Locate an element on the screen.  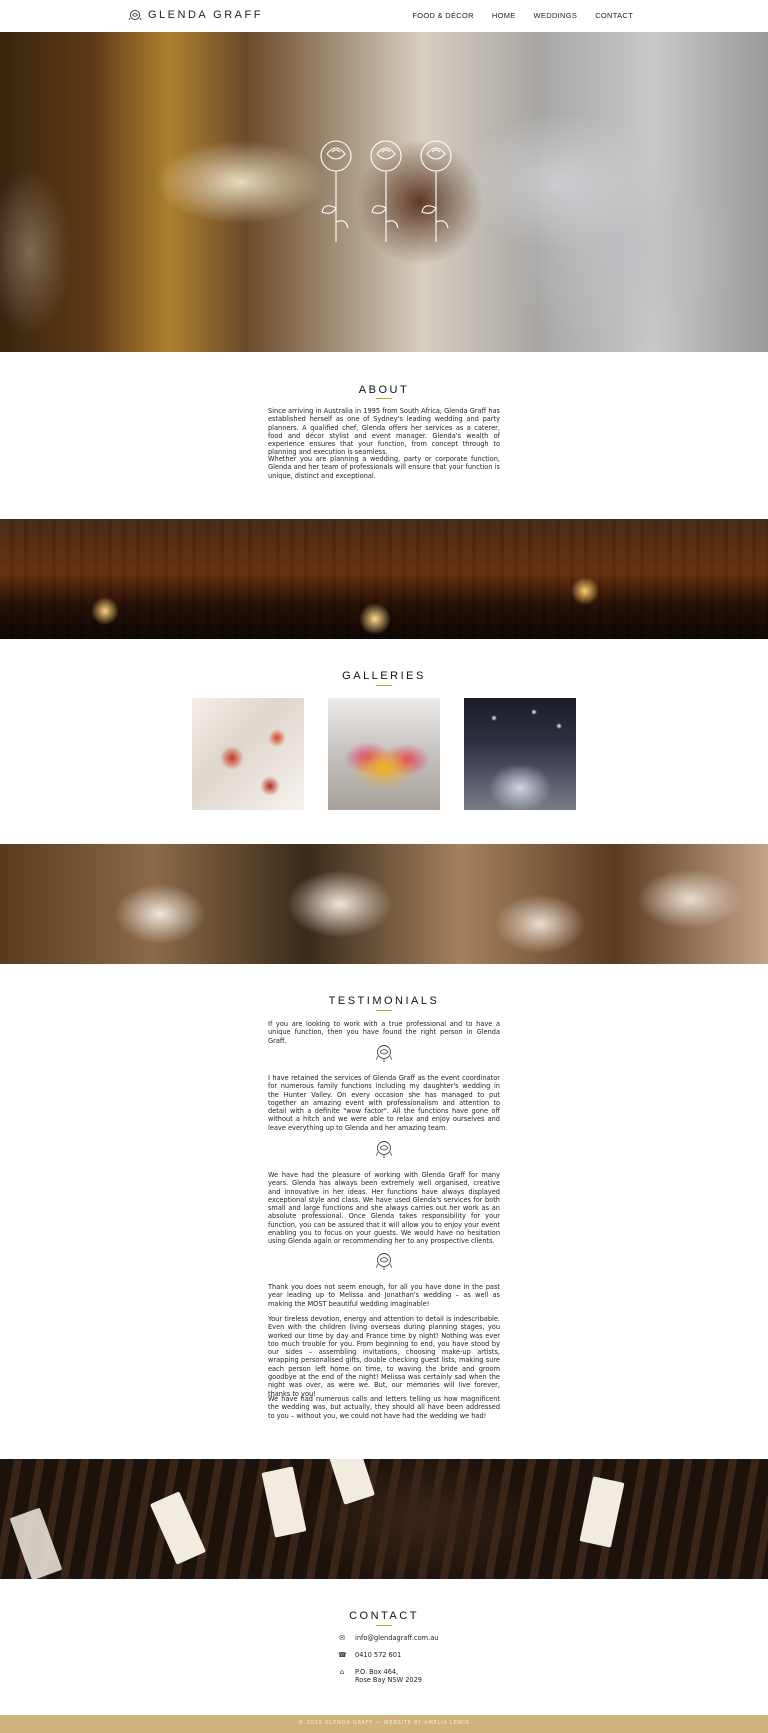
rose-icon is located at coordinates (135, 15).